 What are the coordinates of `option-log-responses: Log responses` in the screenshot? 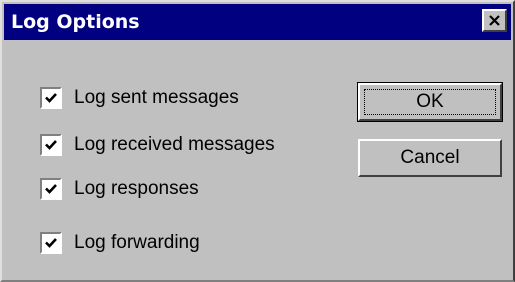 It's located at (119, 189).